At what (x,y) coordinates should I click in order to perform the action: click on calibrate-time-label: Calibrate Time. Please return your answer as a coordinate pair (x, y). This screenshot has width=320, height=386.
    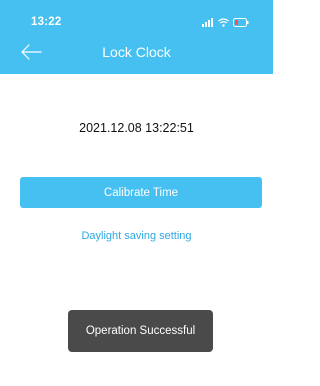
    Looking at the image, I should click on (141, 192).